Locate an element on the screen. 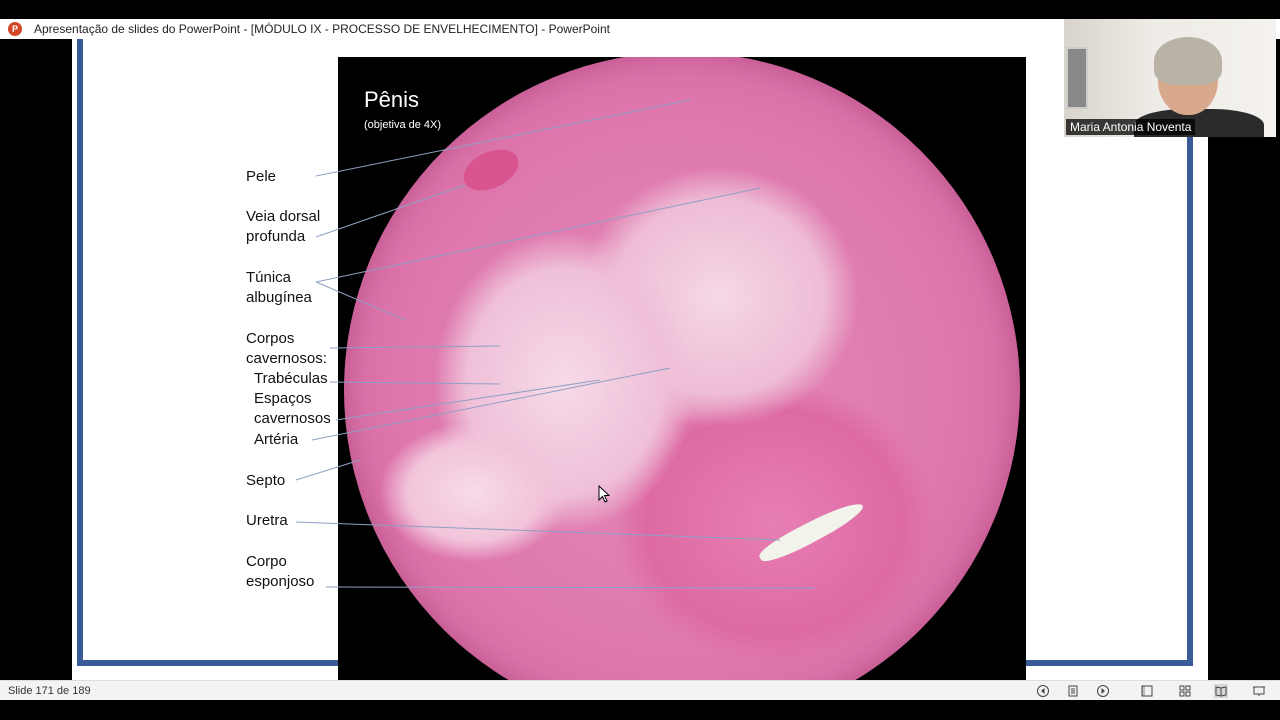  label-pele: Pele is located at coordinates (261, 176).